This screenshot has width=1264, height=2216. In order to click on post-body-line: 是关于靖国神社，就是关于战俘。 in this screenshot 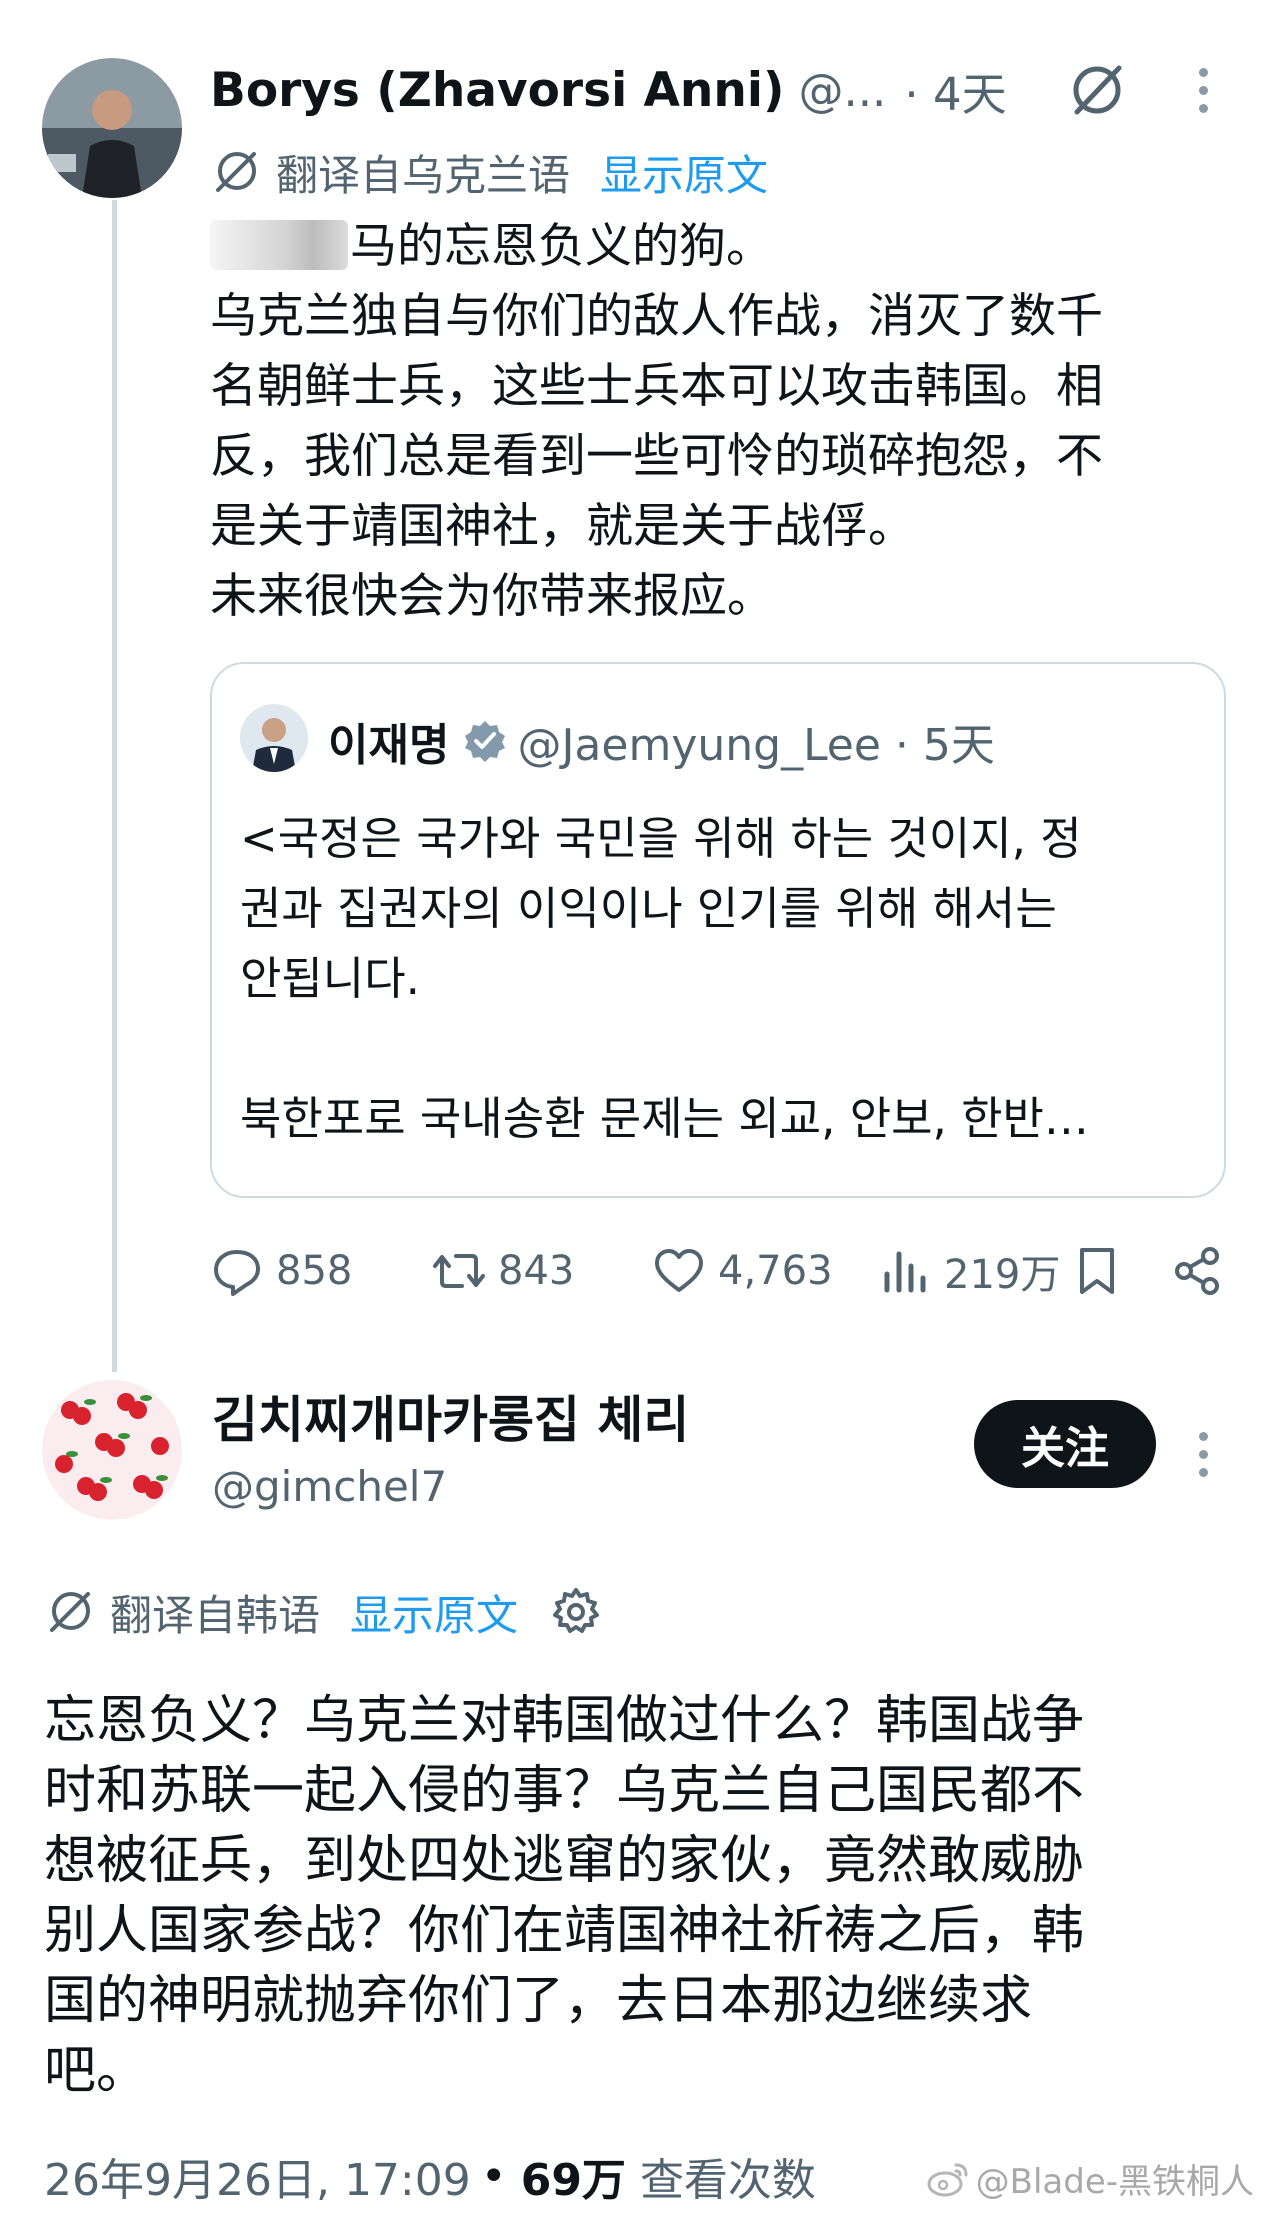, I will do `click(562, 526)`.